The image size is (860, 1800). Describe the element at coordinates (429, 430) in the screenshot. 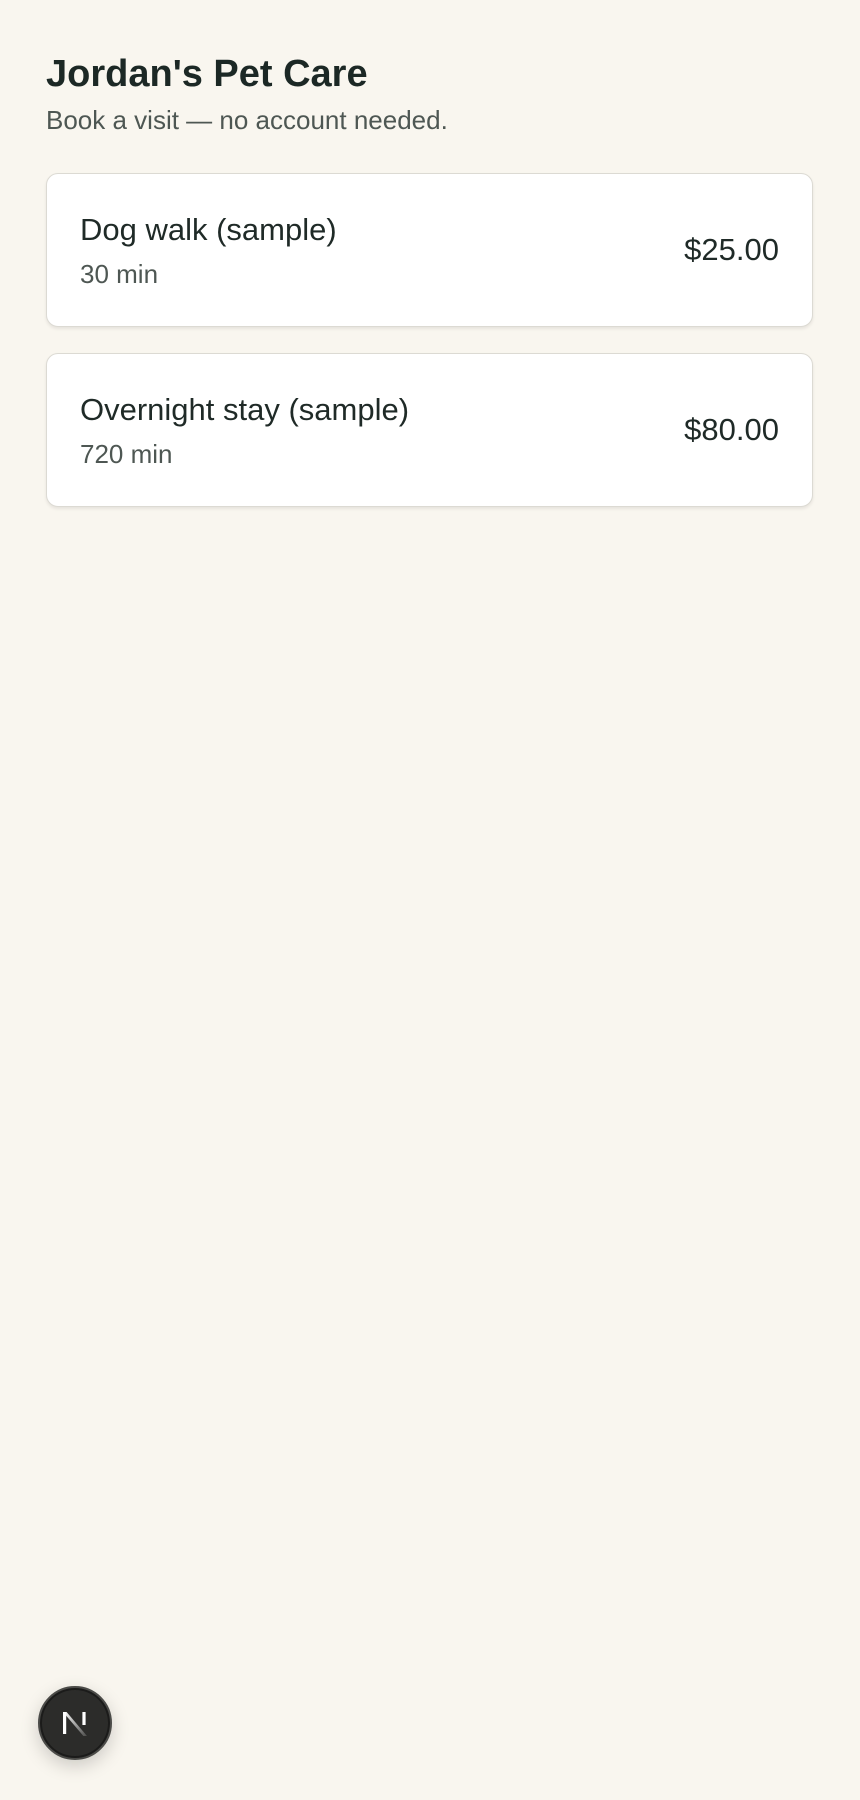

I see `service-card-overnight-stay: Overnight stay (sample) 720 min $80.00` at that location.